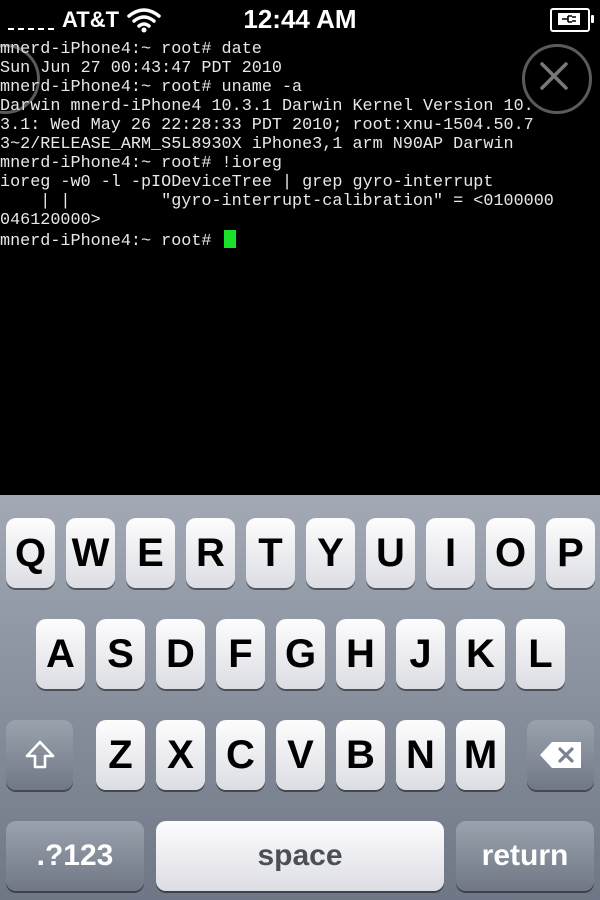 The image size is (600, 900). Describe the element at coordinates (240, 755) in the screenshot. I see `key-c: C` at that location.